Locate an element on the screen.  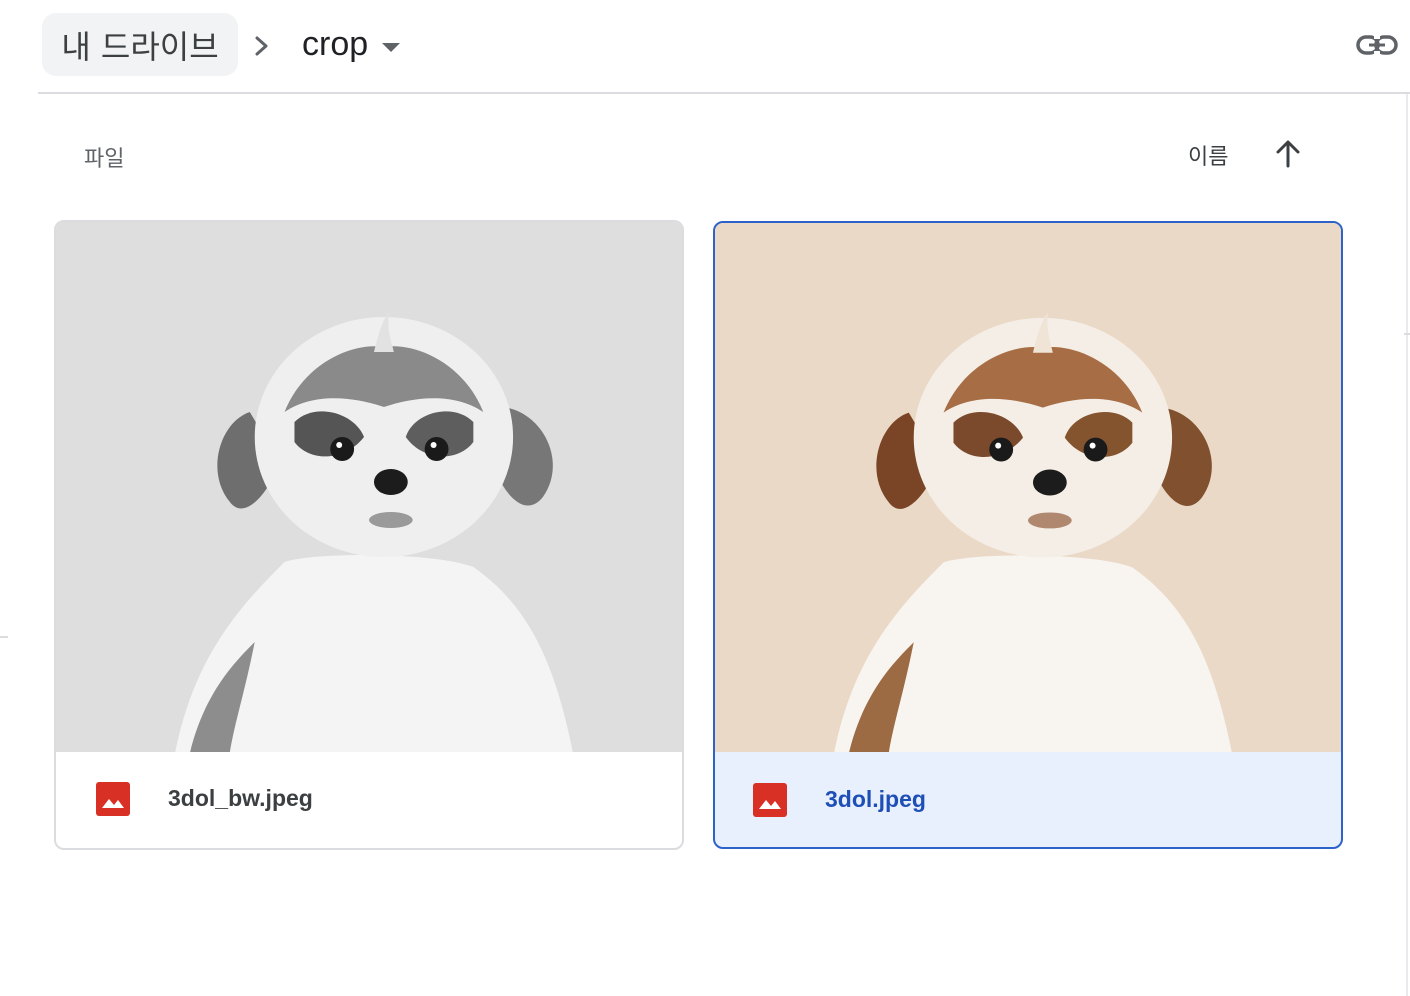
scrollbar-marker is located at coordinates (1407, 334).